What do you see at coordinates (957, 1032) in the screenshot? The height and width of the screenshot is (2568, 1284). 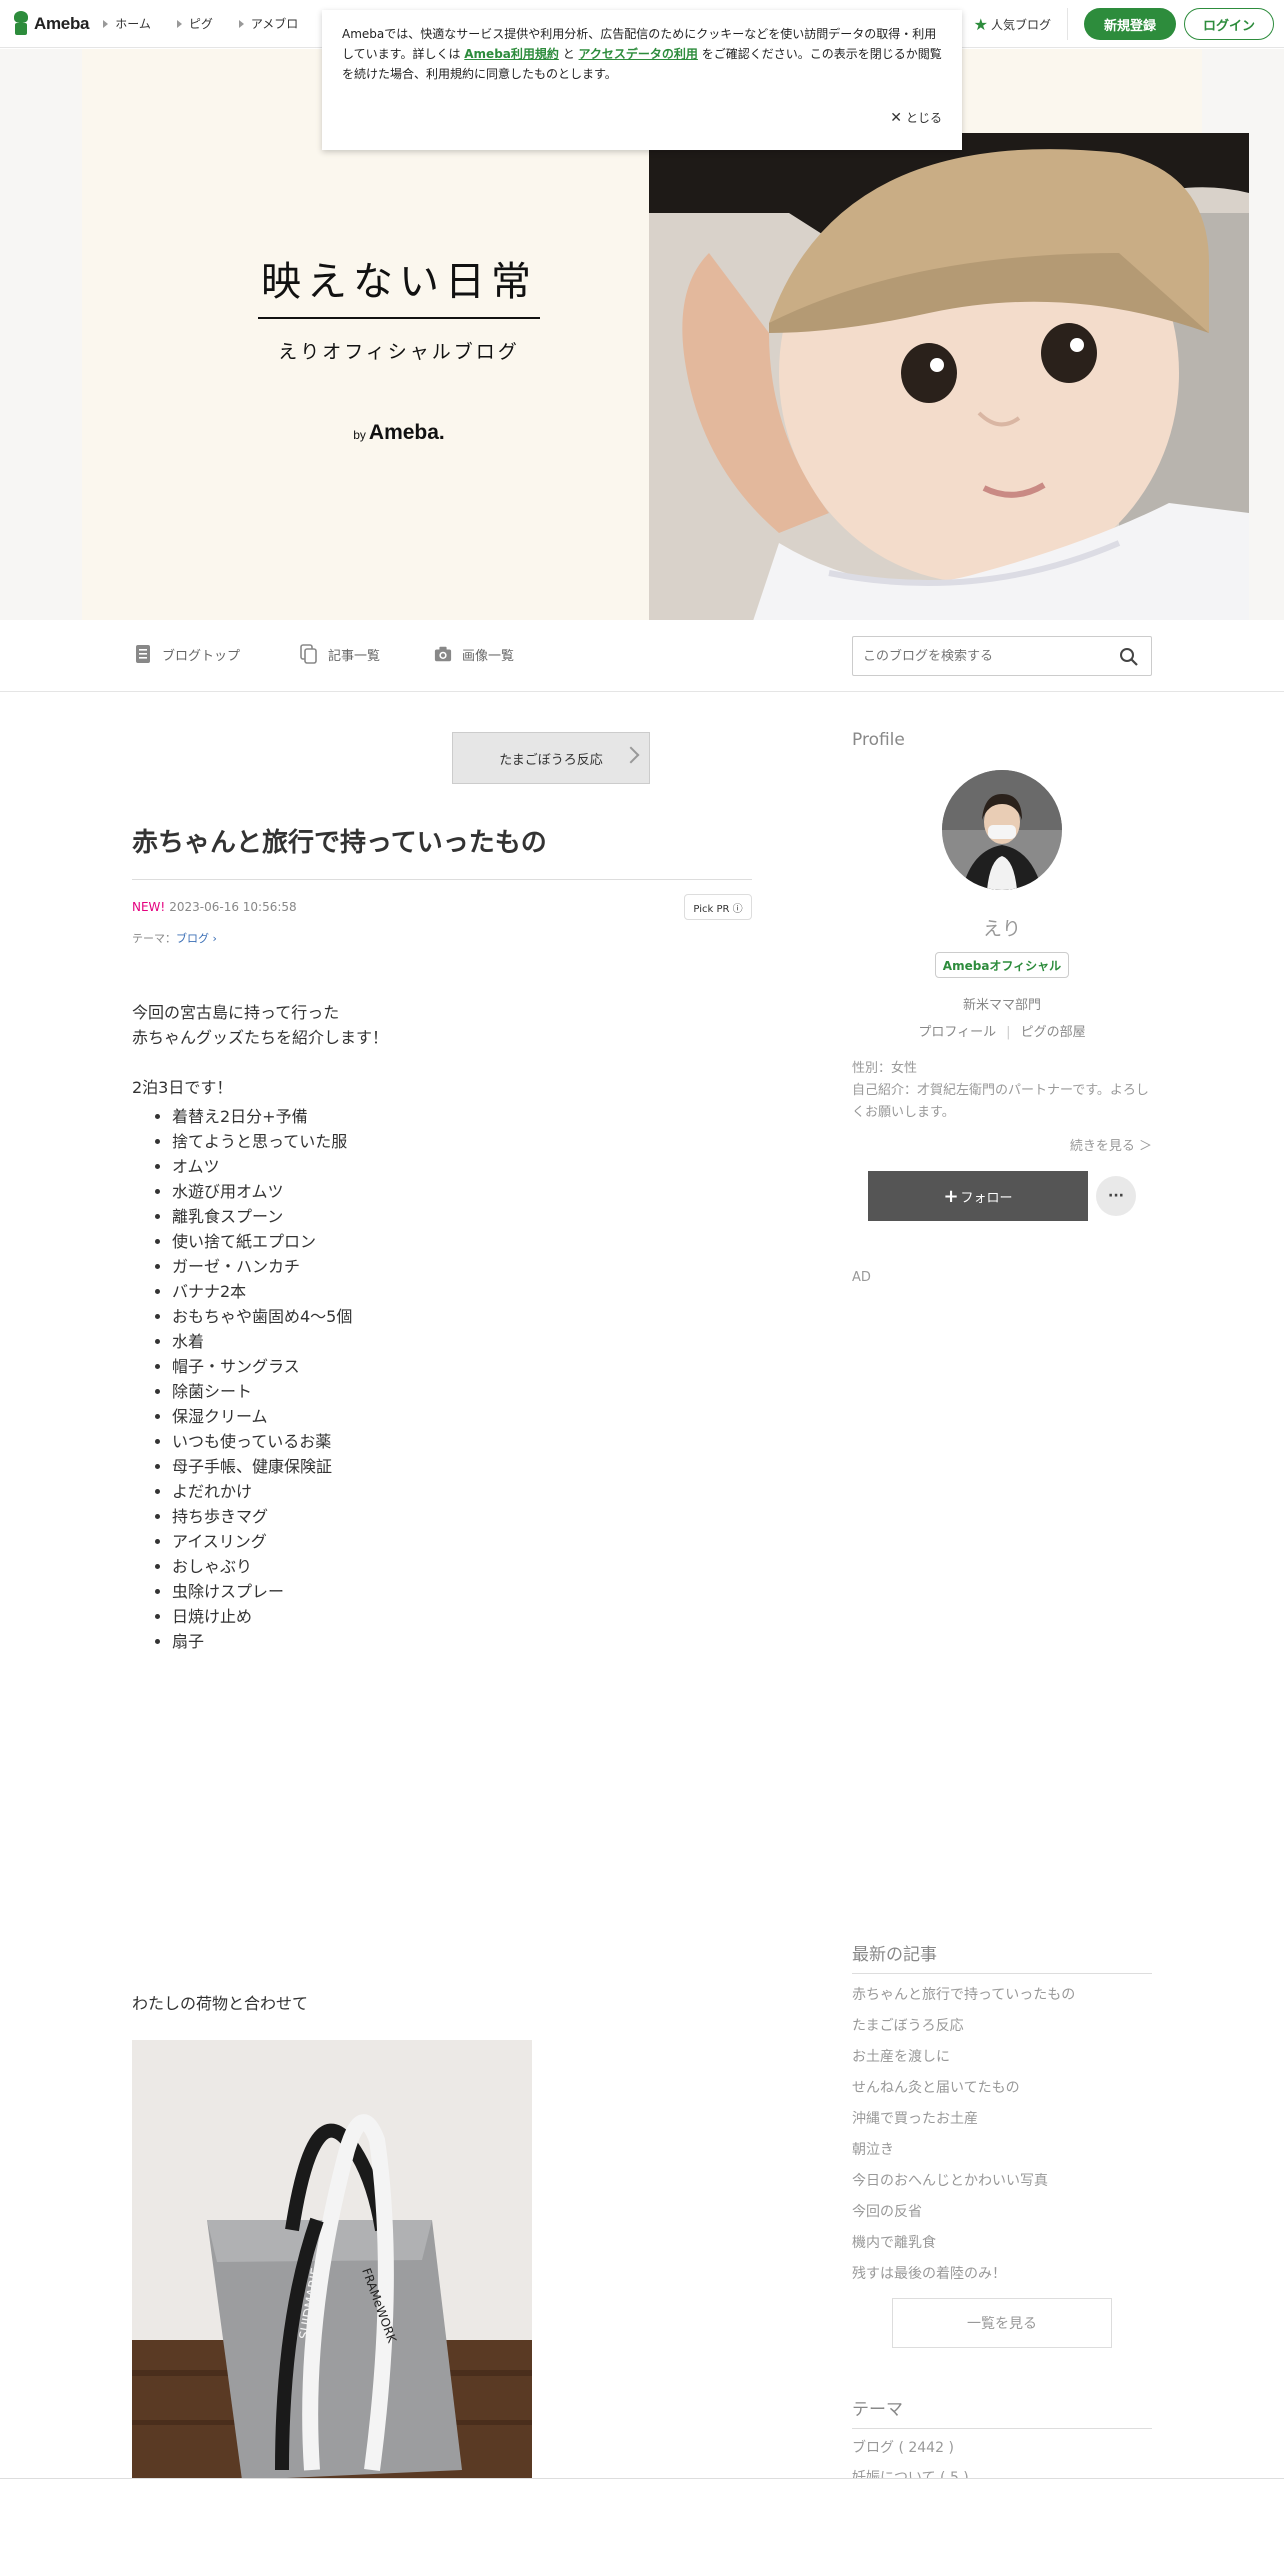 I see `profile-link: プロフィール` at bounding box center [957, 1032].